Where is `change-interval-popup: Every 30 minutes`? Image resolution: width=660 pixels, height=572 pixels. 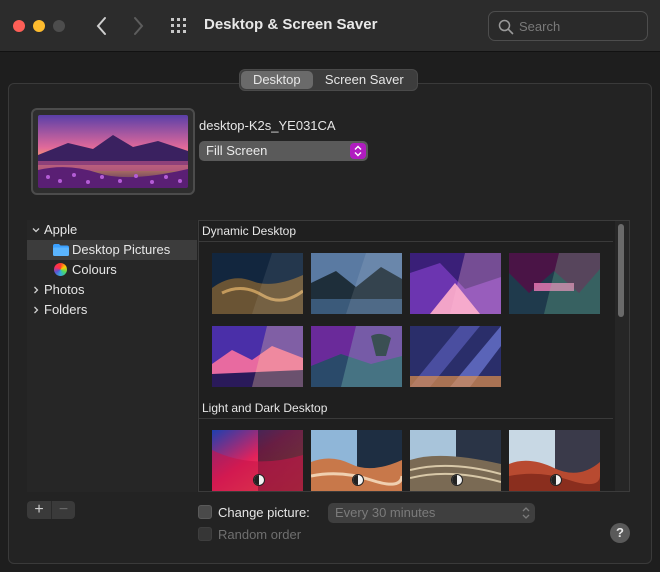
change-interval-popup: Every 30 minutes is located at coordinates (431, 513).